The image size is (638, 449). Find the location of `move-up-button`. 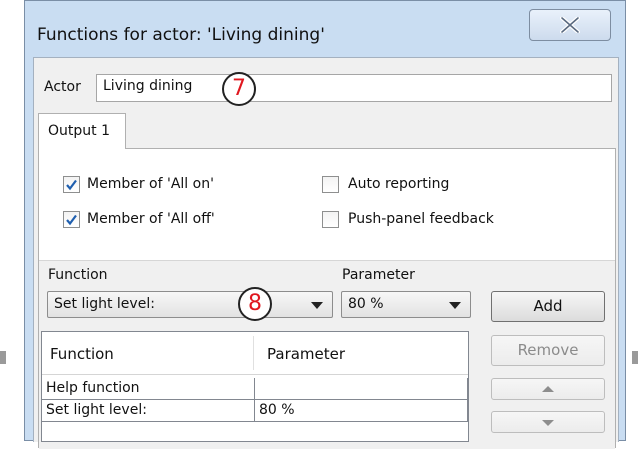

move-up-button is located at coordinates (548, 389).